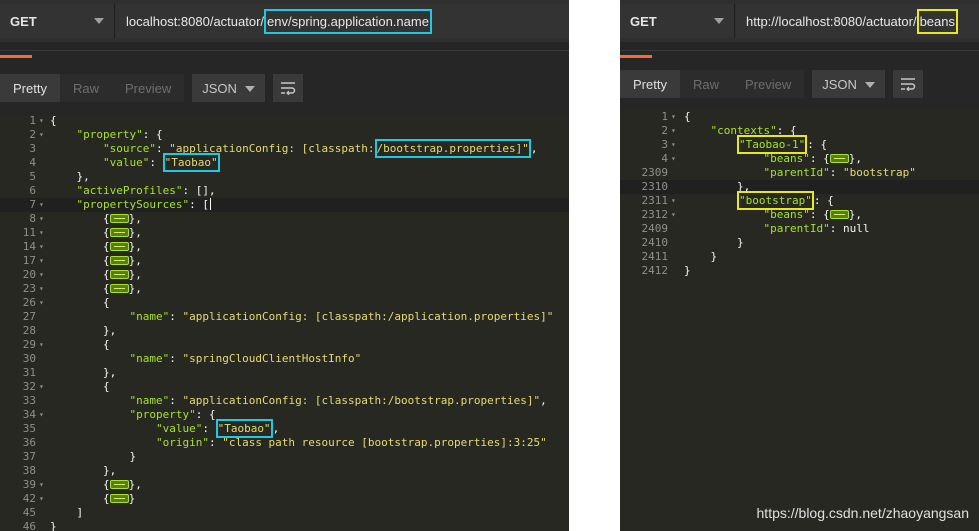 Image resolution: width=979 pixels, height=531 pixels. I want to click on line-number: 27, so click(29, 316).